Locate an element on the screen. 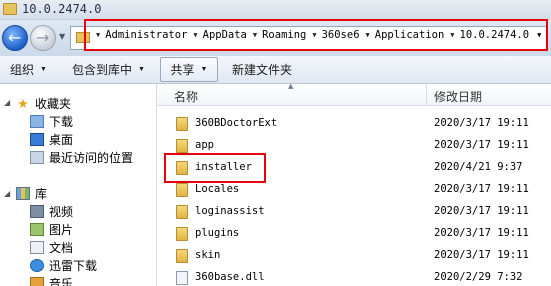 The image size is (551, 286). nav-favorites: ★ 收藏夹 is located at coordinates (43, 103).